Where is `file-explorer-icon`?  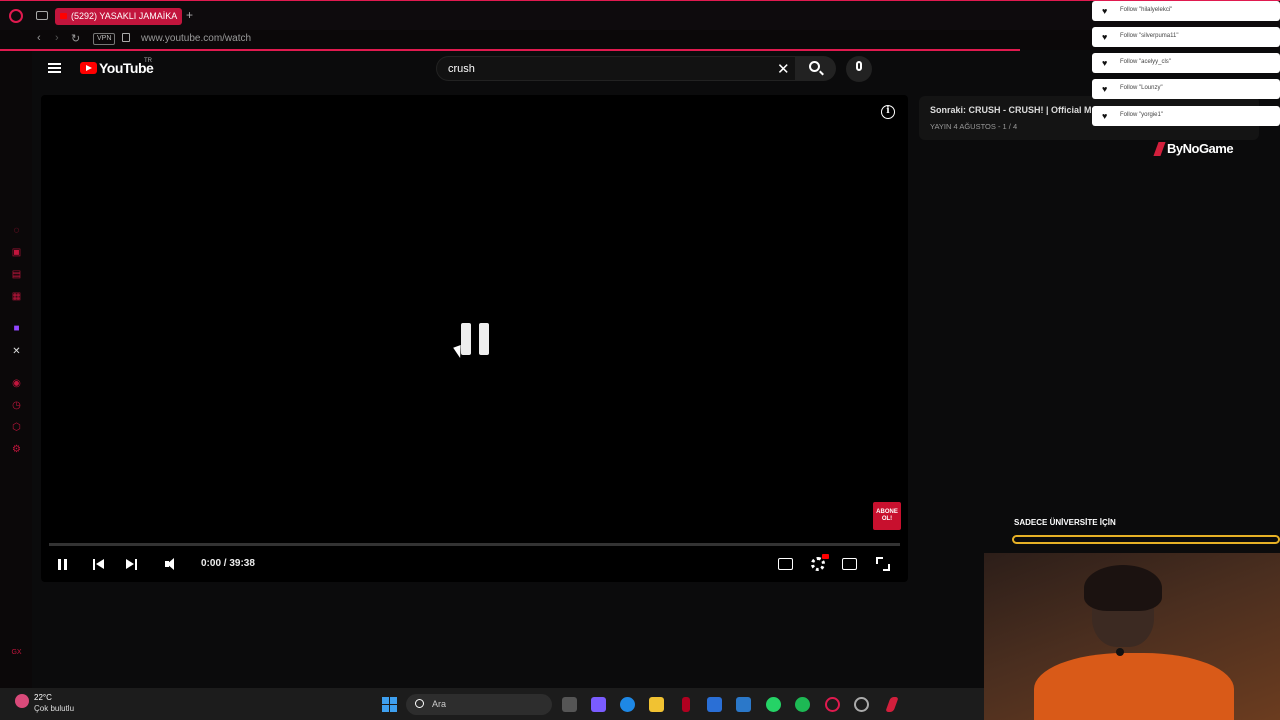 file-explorer-icon is located at coordinates (656, 704).